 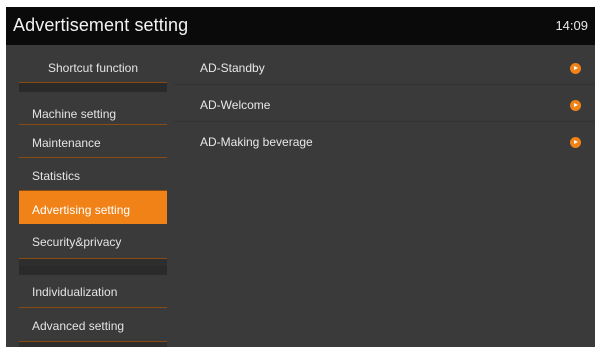 I want to click on list-item-ad-welcome: AD-Welcome, so click(x=384, y=105).